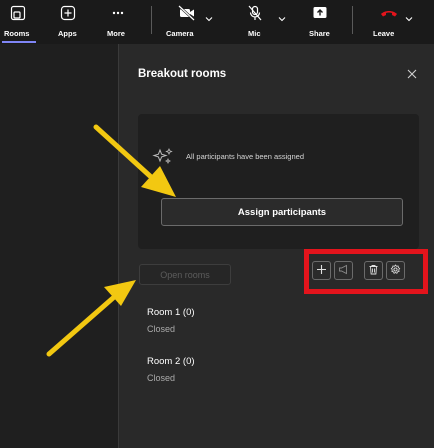  Describe the element at coordinates (18, 13) in the screenshot. I see `rooms-icon` at that location.